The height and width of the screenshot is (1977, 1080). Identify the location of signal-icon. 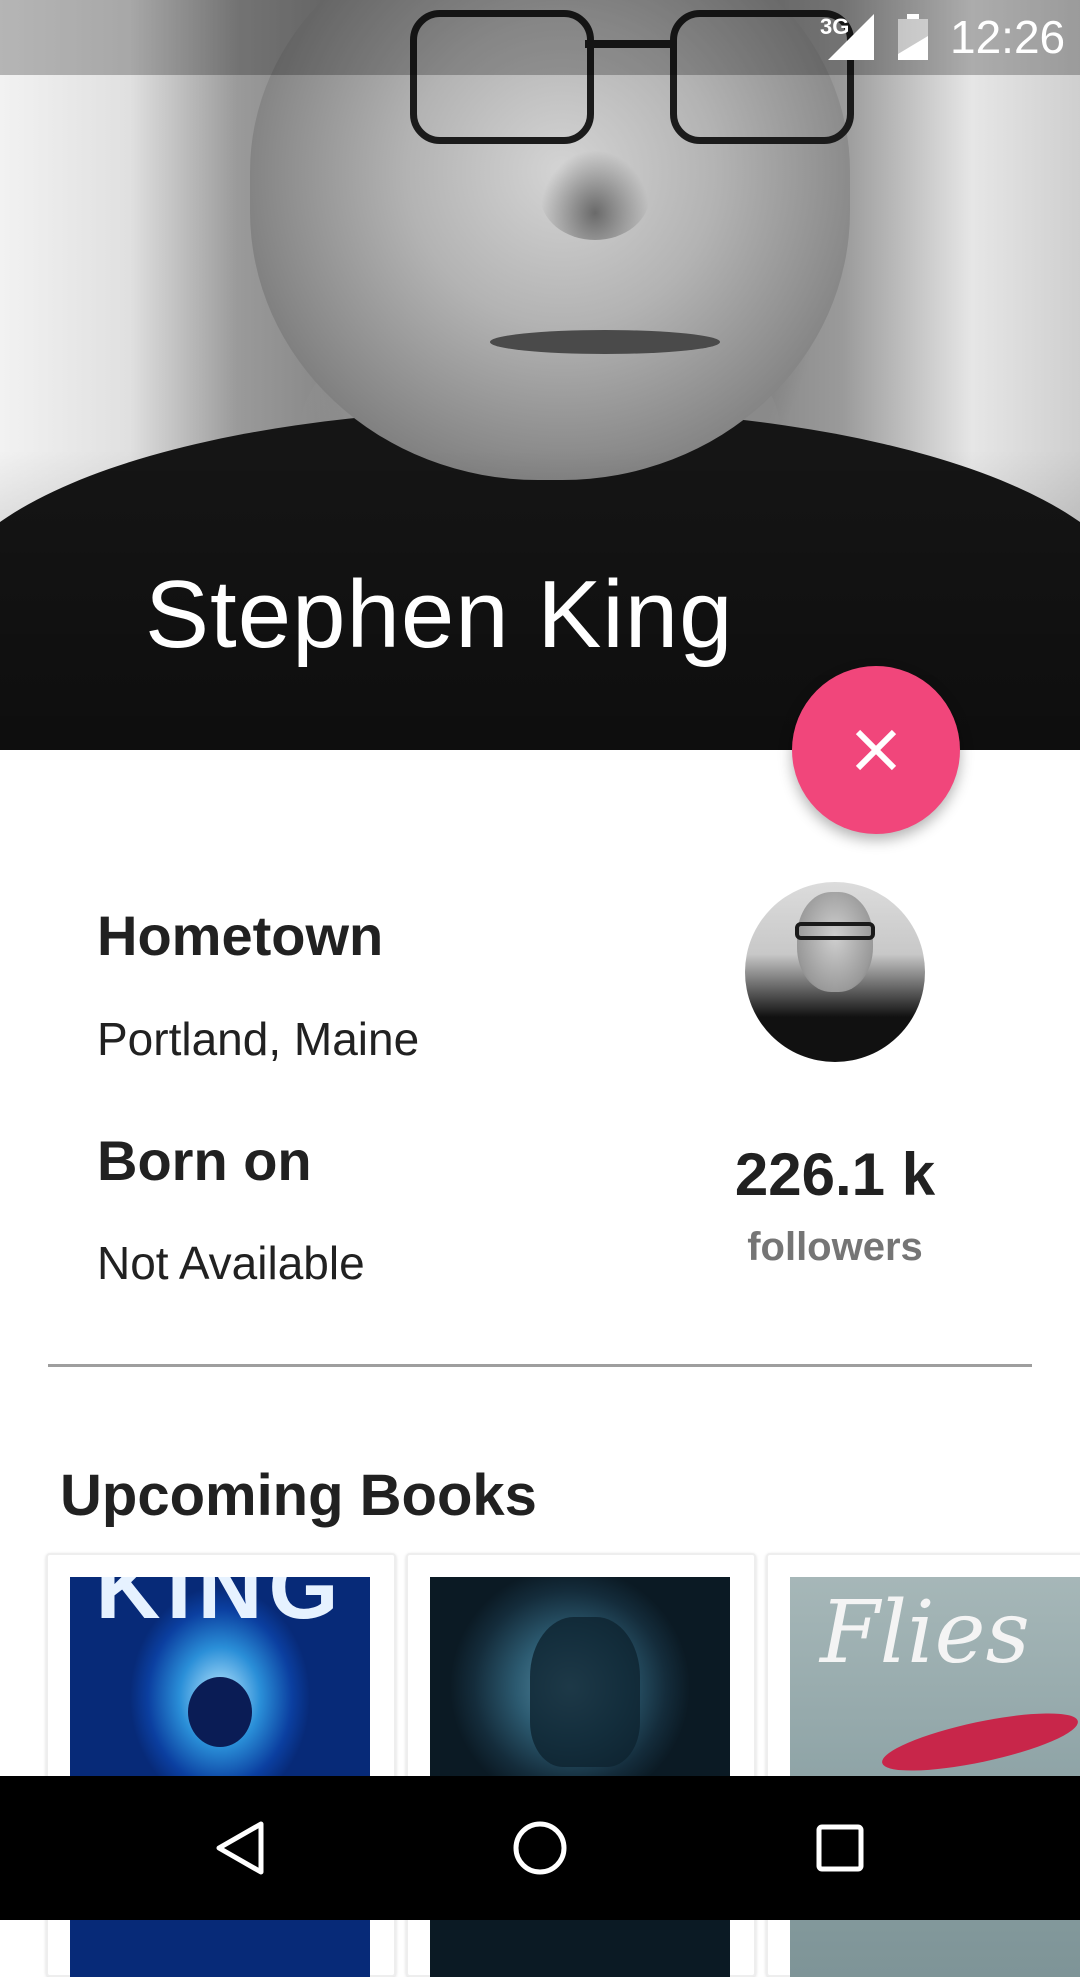
(851, 37).